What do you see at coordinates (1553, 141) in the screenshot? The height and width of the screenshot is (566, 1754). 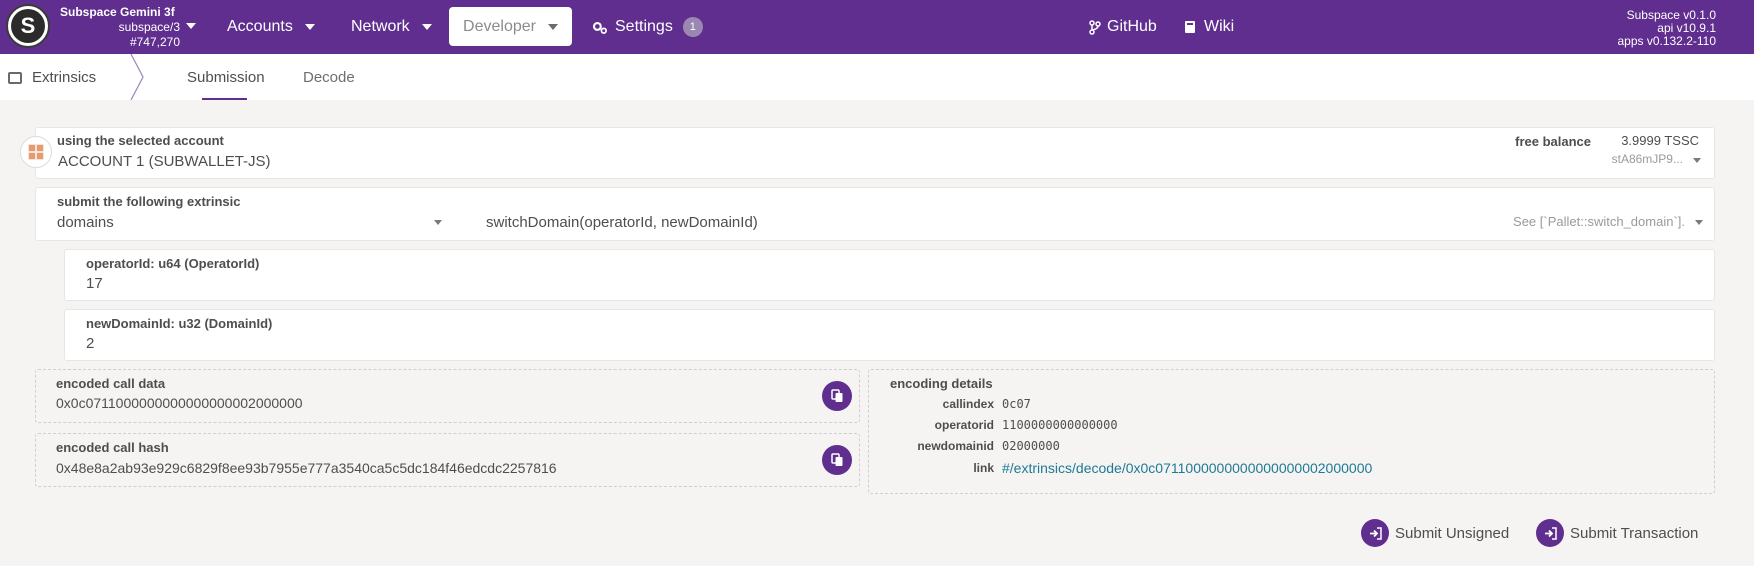 I see `free-balance-label: free balance` at bounding box center [1553, 141].